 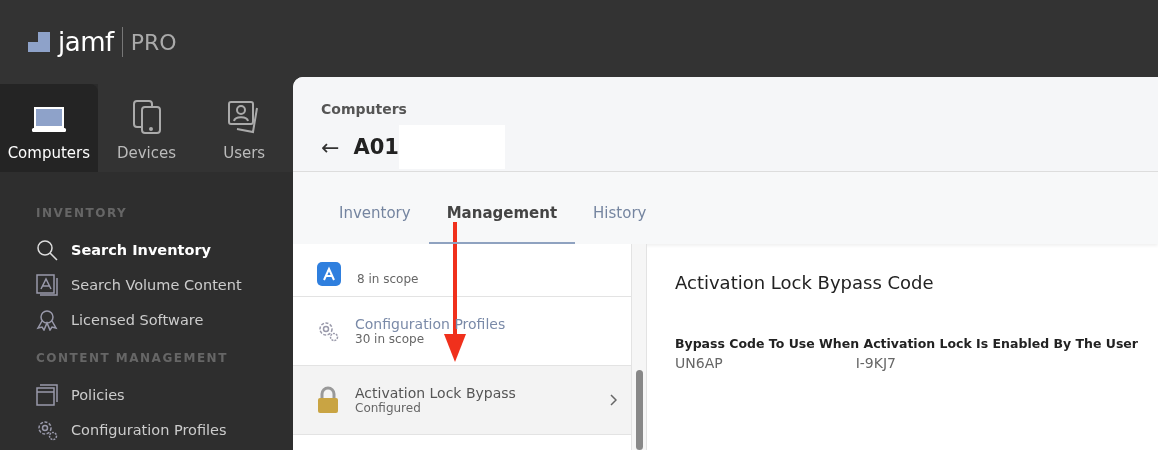 I want to click on chevron-right-icon, so click(x=613, y=400).